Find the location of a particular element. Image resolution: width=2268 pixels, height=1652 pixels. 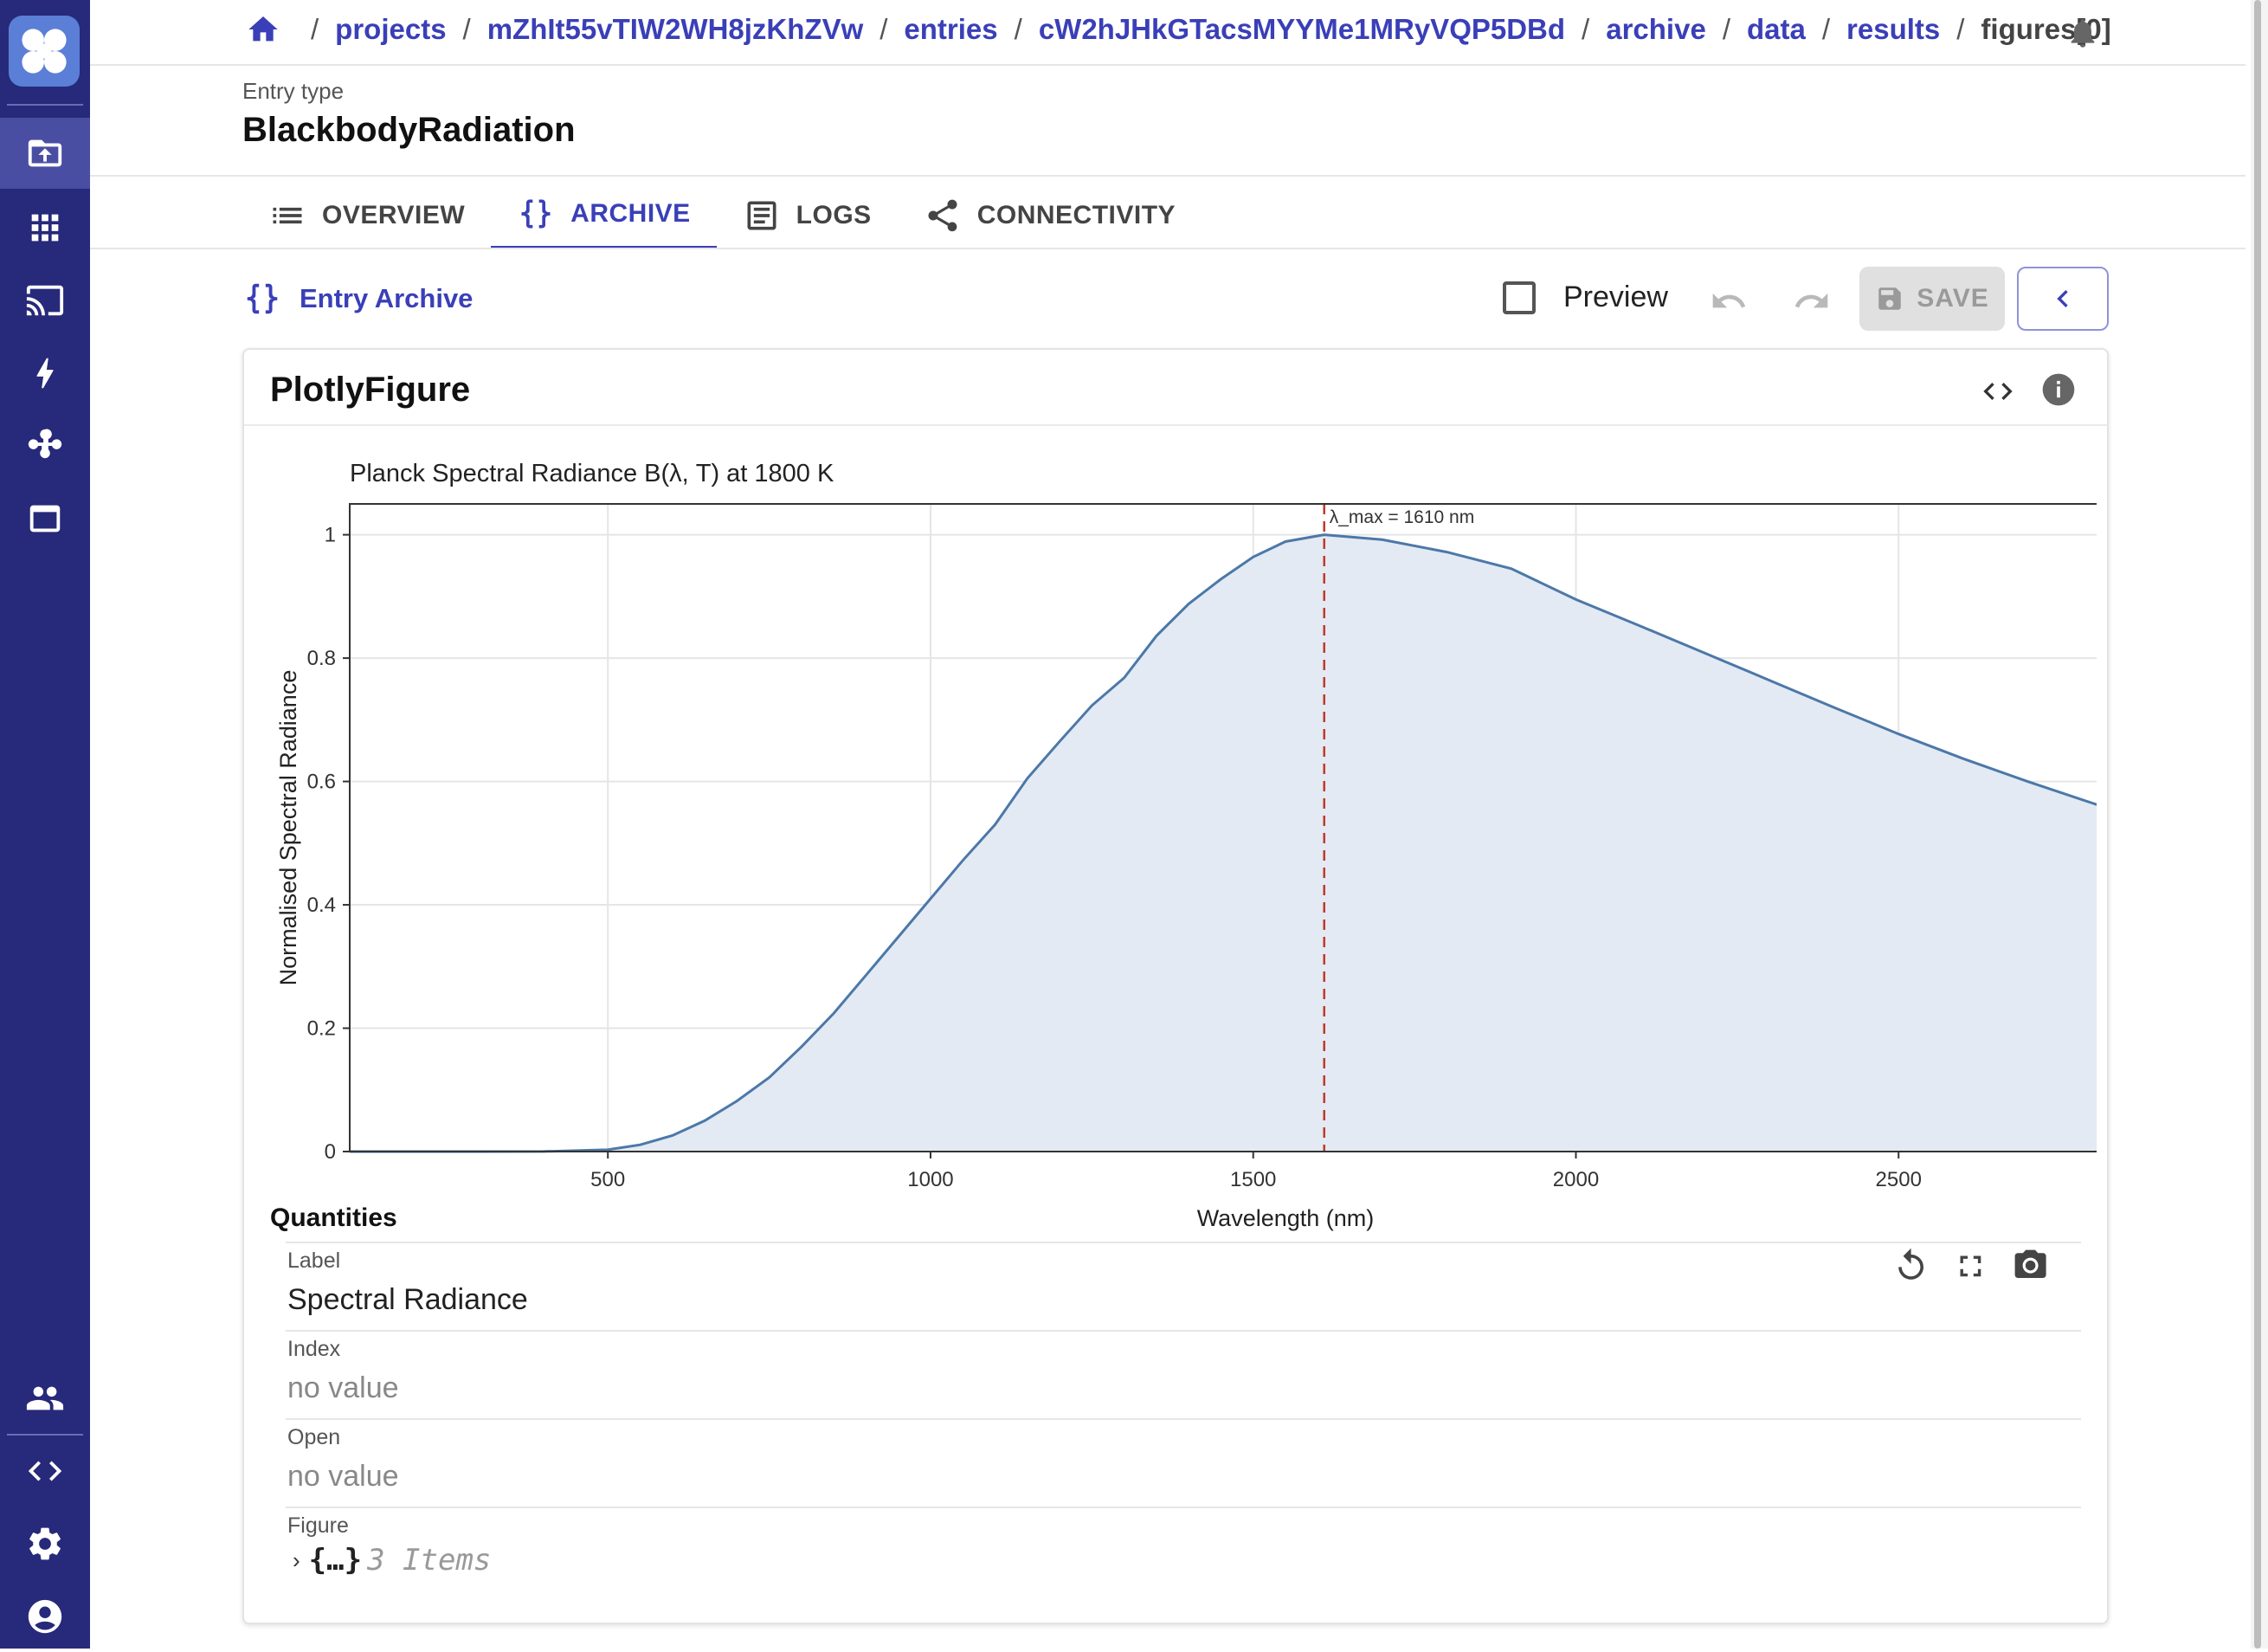

quantity-row-figure: Figure is located at coordinates (1183, 1550).